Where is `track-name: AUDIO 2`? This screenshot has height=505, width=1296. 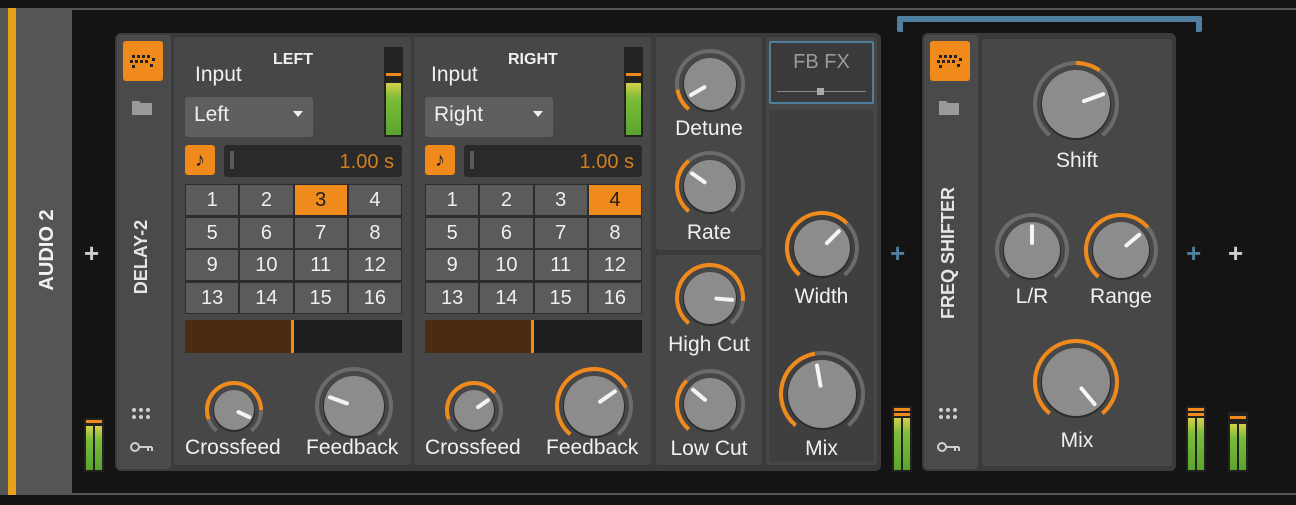
track-name: AUDIO 2 is located at coordinates (47, 250).